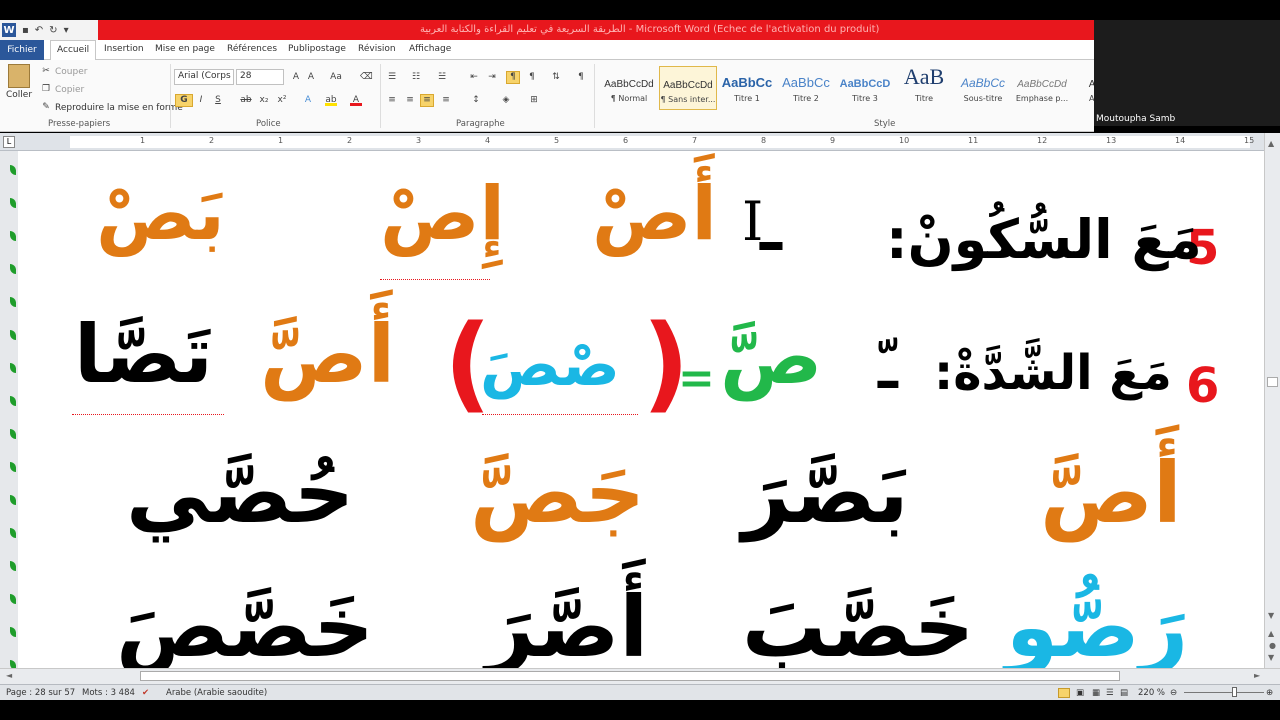 This screenshot has height=720, width=1280. Describe the element at coordinates (630, 676) in the screenshot. I see `scroll-thumb-h` at that location.